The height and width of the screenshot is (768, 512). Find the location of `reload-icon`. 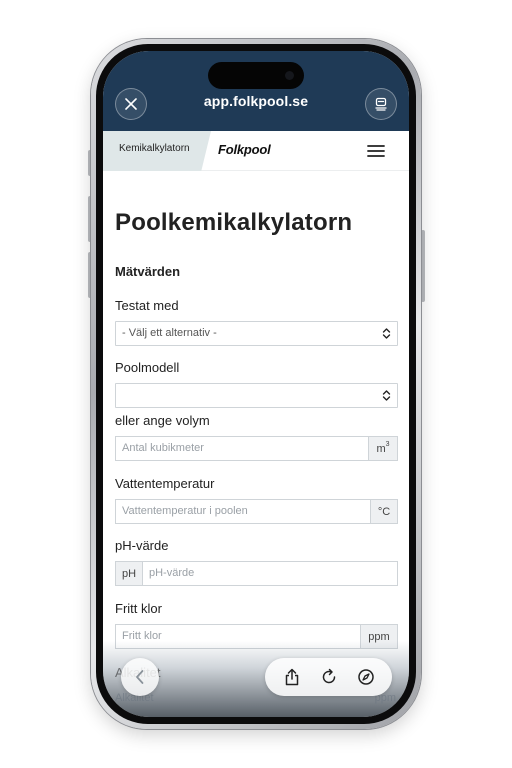

reload-icon is located at coordinates (328, 676).